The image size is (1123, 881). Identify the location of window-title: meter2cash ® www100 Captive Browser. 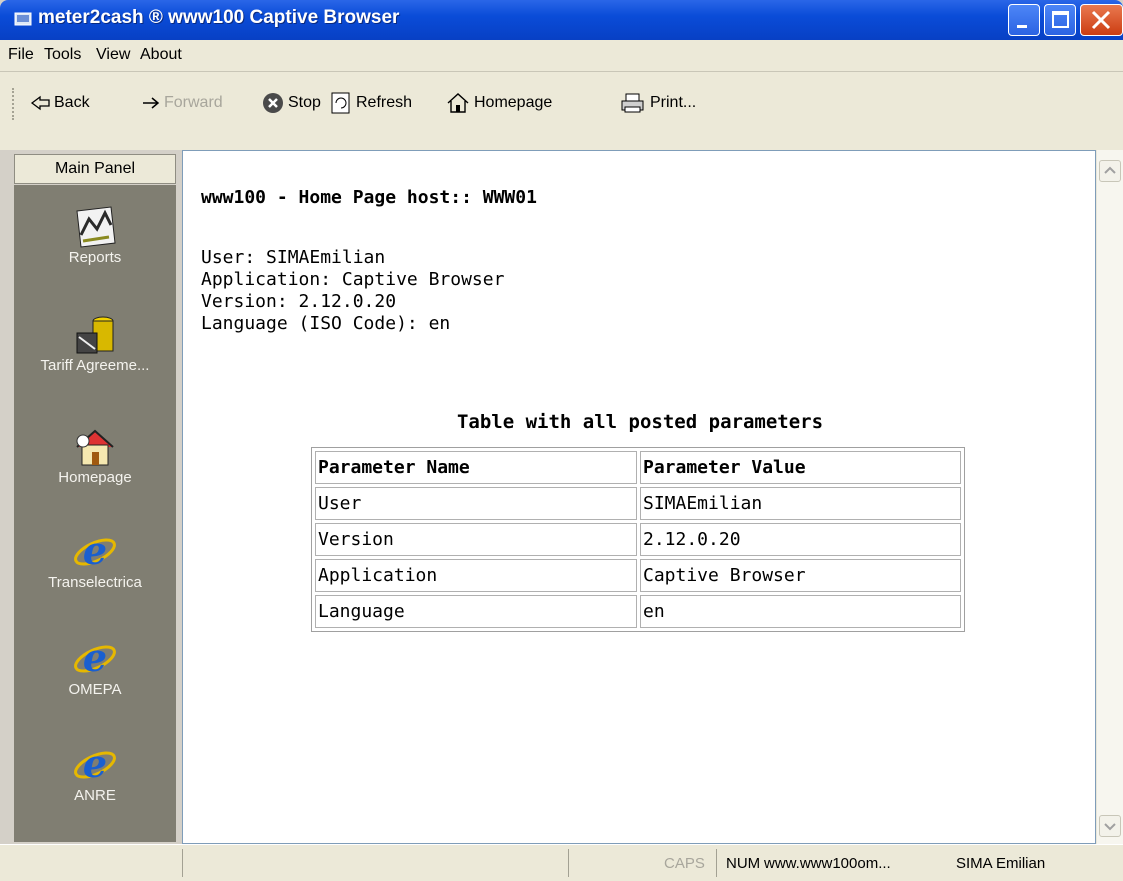
(219, 17).